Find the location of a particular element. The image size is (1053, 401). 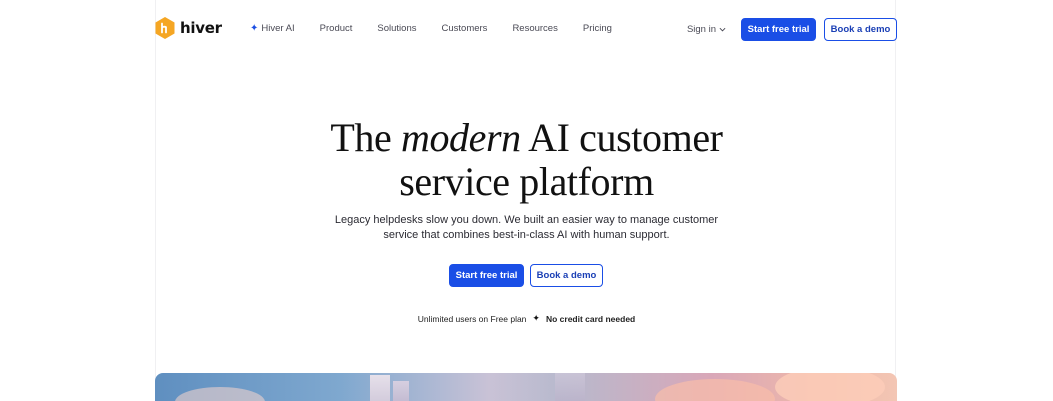

hero-note-no-card: No credit card needed is located at coordinates (590, 318).